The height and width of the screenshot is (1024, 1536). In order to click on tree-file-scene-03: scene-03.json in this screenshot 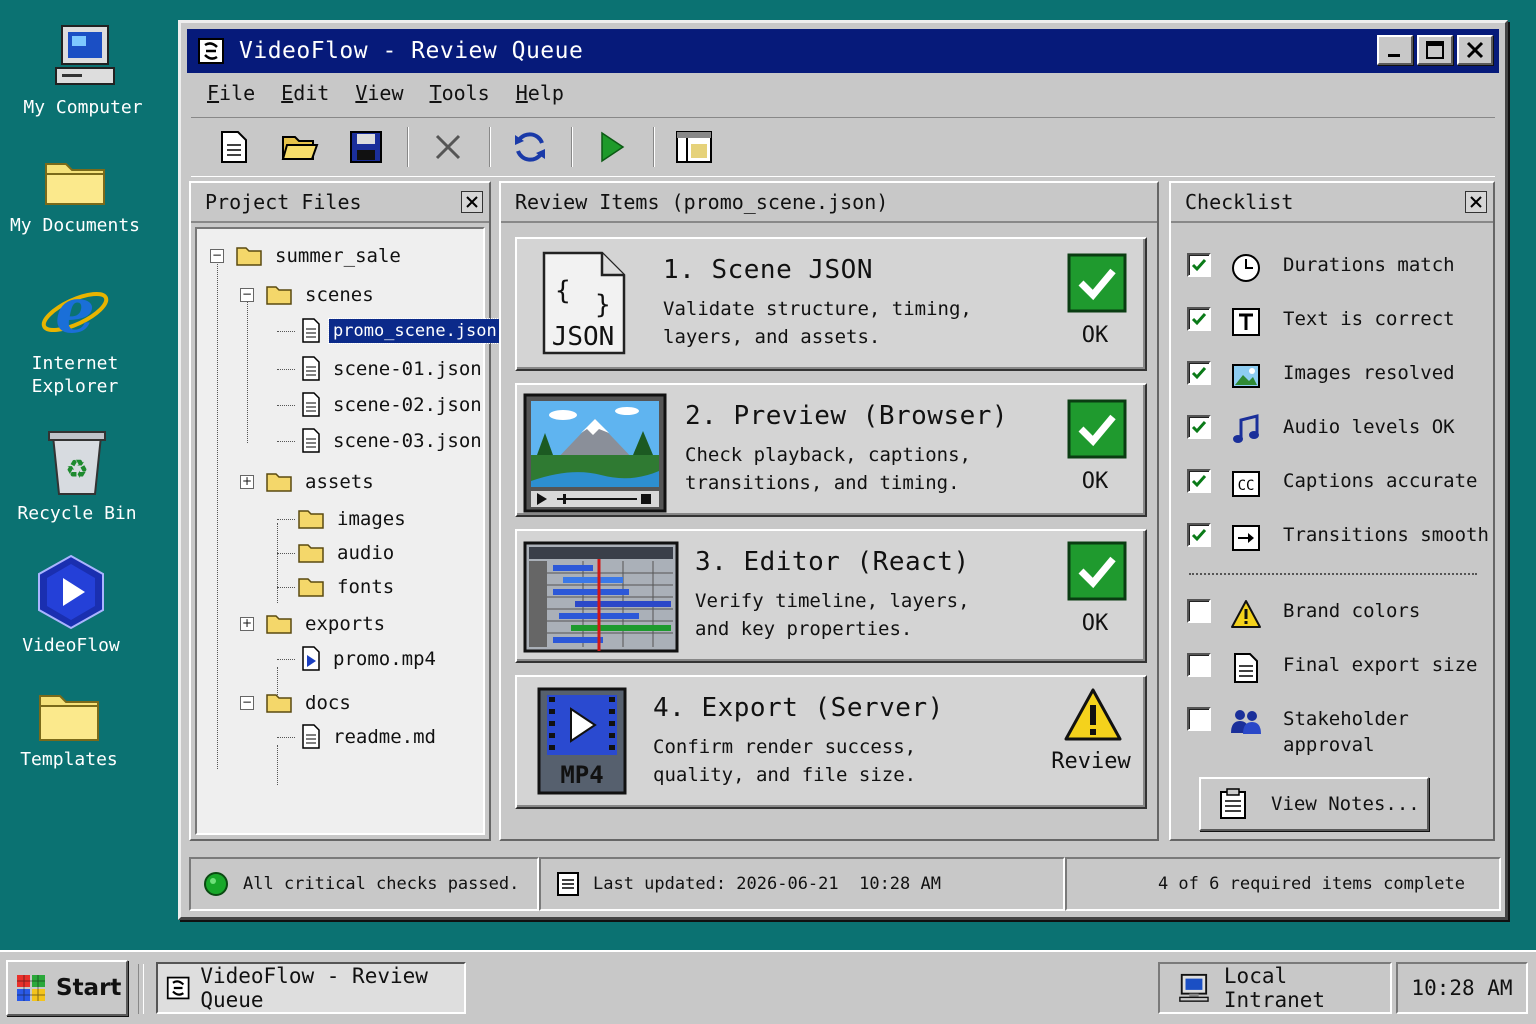, I will do `click(393, 441)`.